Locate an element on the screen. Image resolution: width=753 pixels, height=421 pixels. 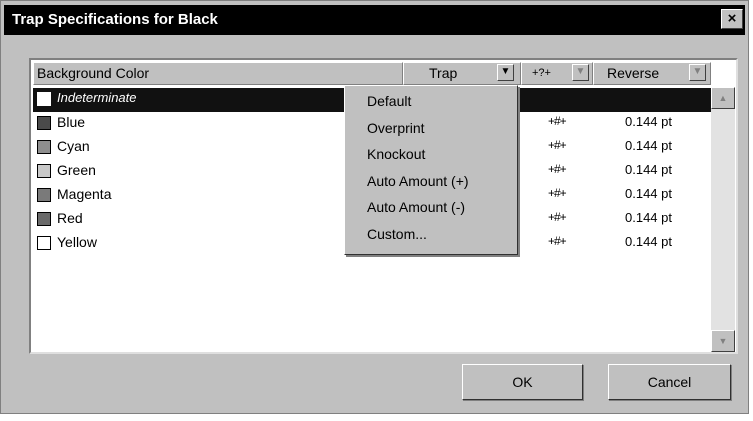
trap-dropdown-button: ▼ is located at coordinates (505, 72).